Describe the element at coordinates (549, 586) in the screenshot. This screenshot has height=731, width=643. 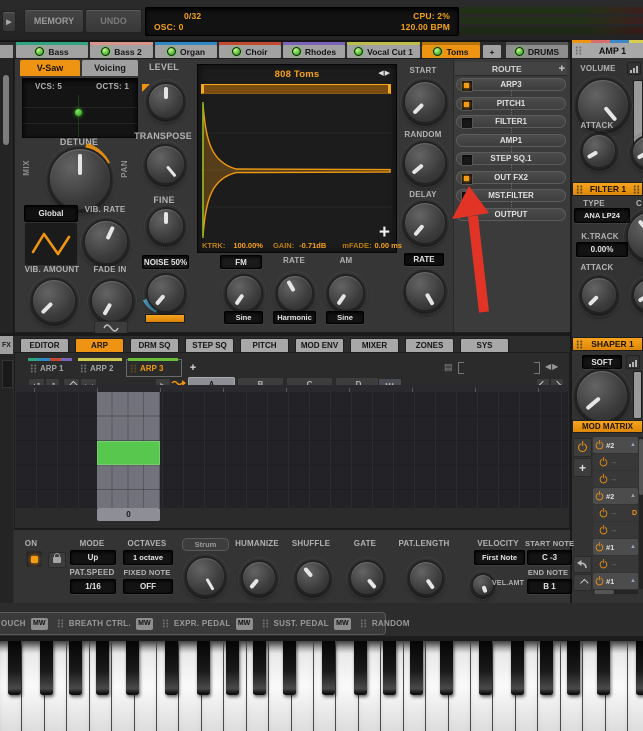
I see `end-note-select: B 1` at that location.